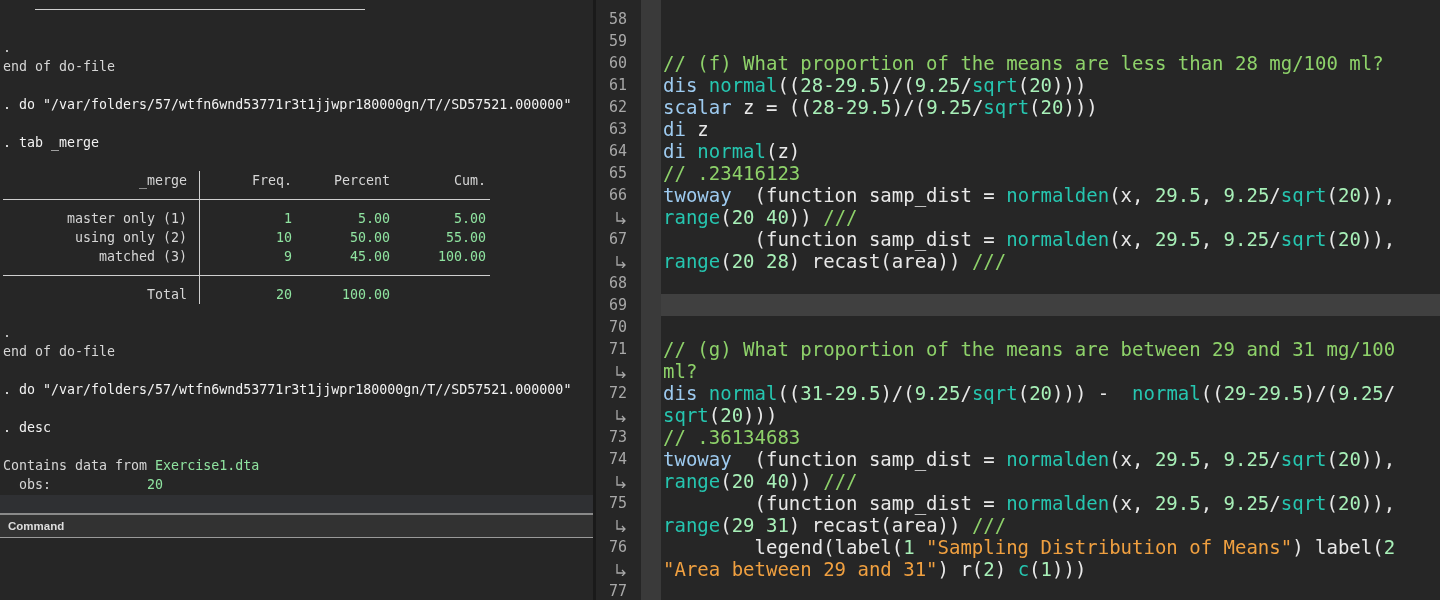  I want to click on line-number: 76, so click(617, 547).